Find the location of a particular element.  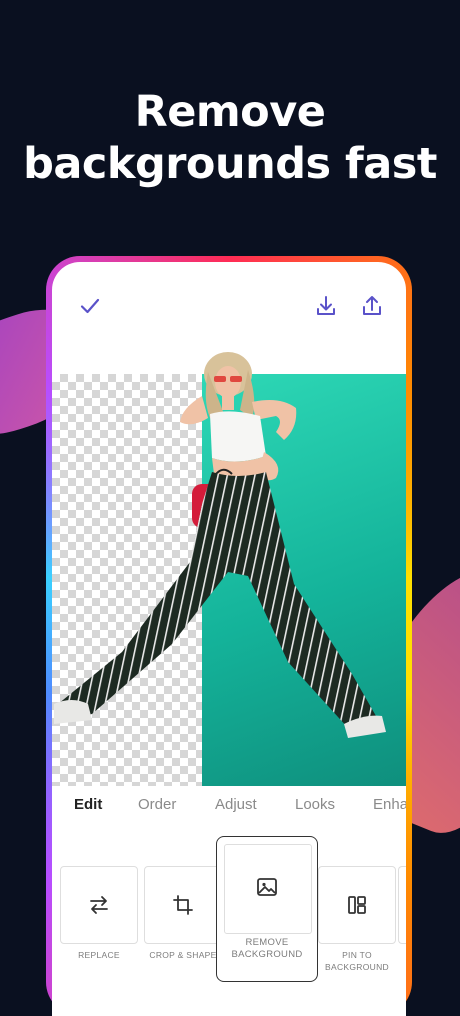

crop-icon is located at coordinates (183, 905).